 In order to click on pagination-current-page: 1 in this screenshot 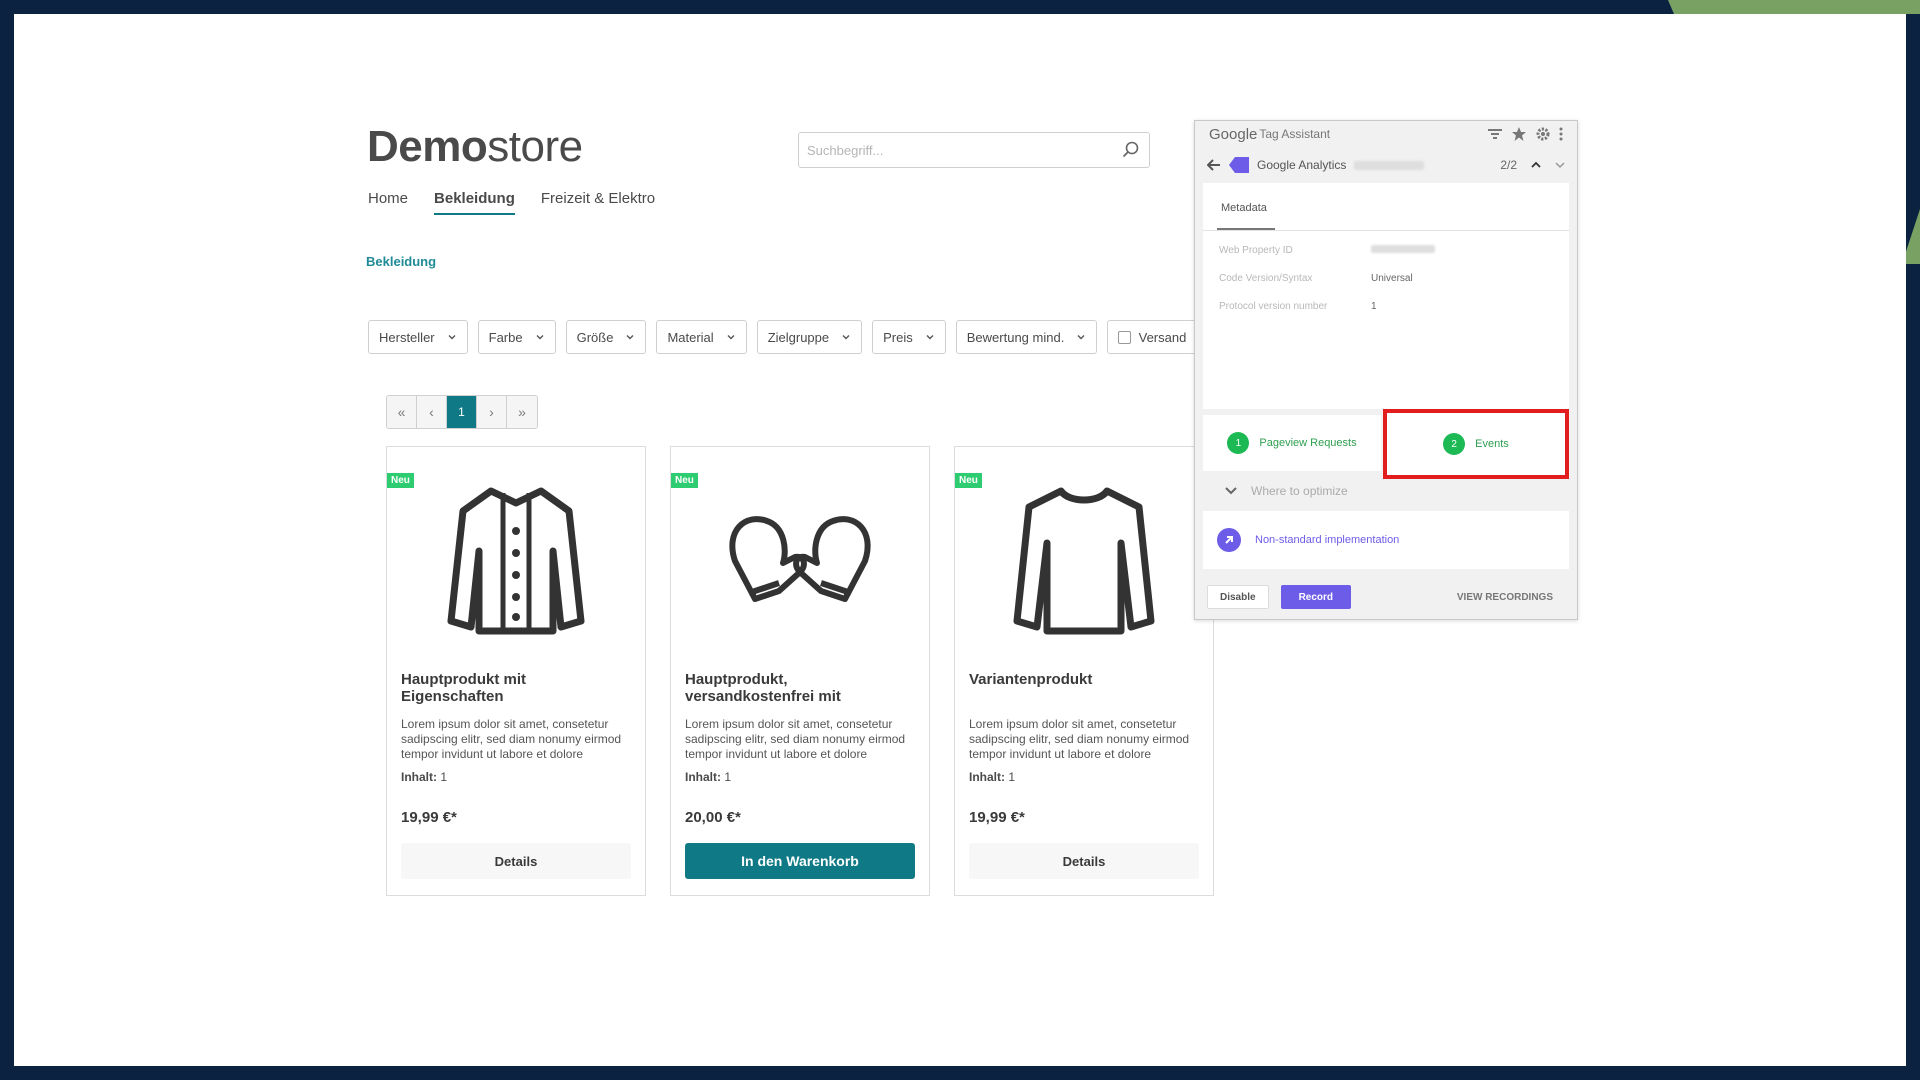, I will do `click(462, 412)`.